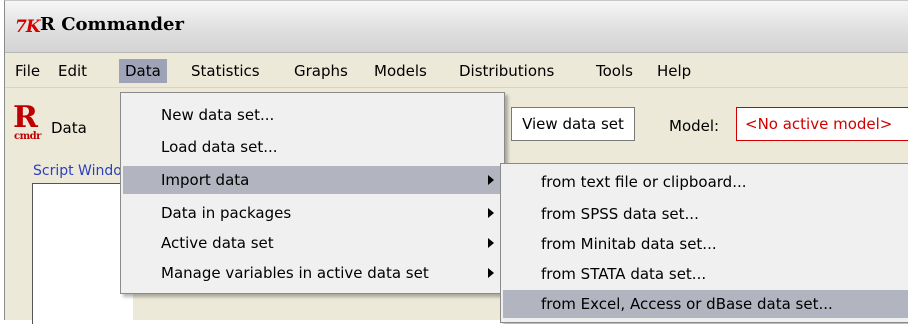 This screenshot has width=908, height=324. Describe the element at coordinates (614, 71) in the screenshot. I see `menu-tools: Tools` at that location.